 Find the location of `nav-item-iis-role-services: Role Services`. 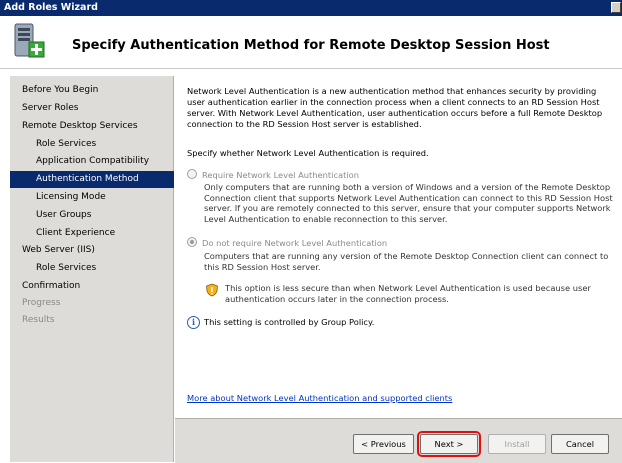

nav-item-iis-role-services: Role Services is located at coordinates (92, 268).